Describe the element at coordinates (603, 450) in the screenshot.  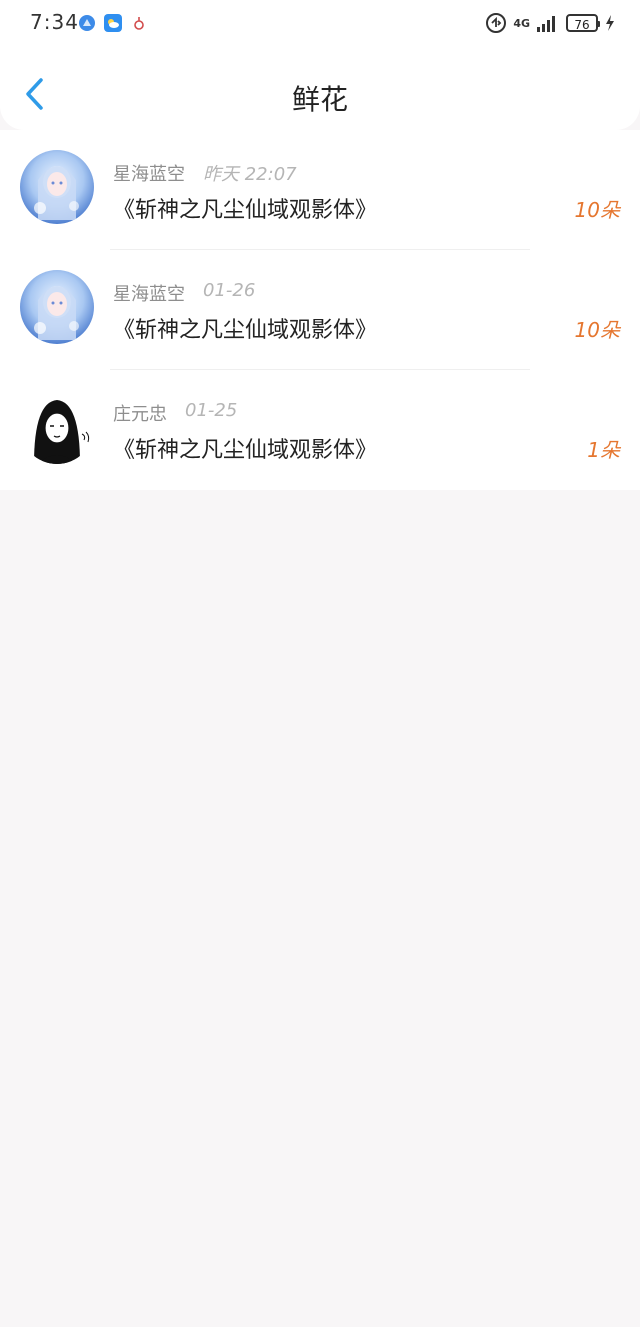
I see `flower-count: 1朵` at that location.